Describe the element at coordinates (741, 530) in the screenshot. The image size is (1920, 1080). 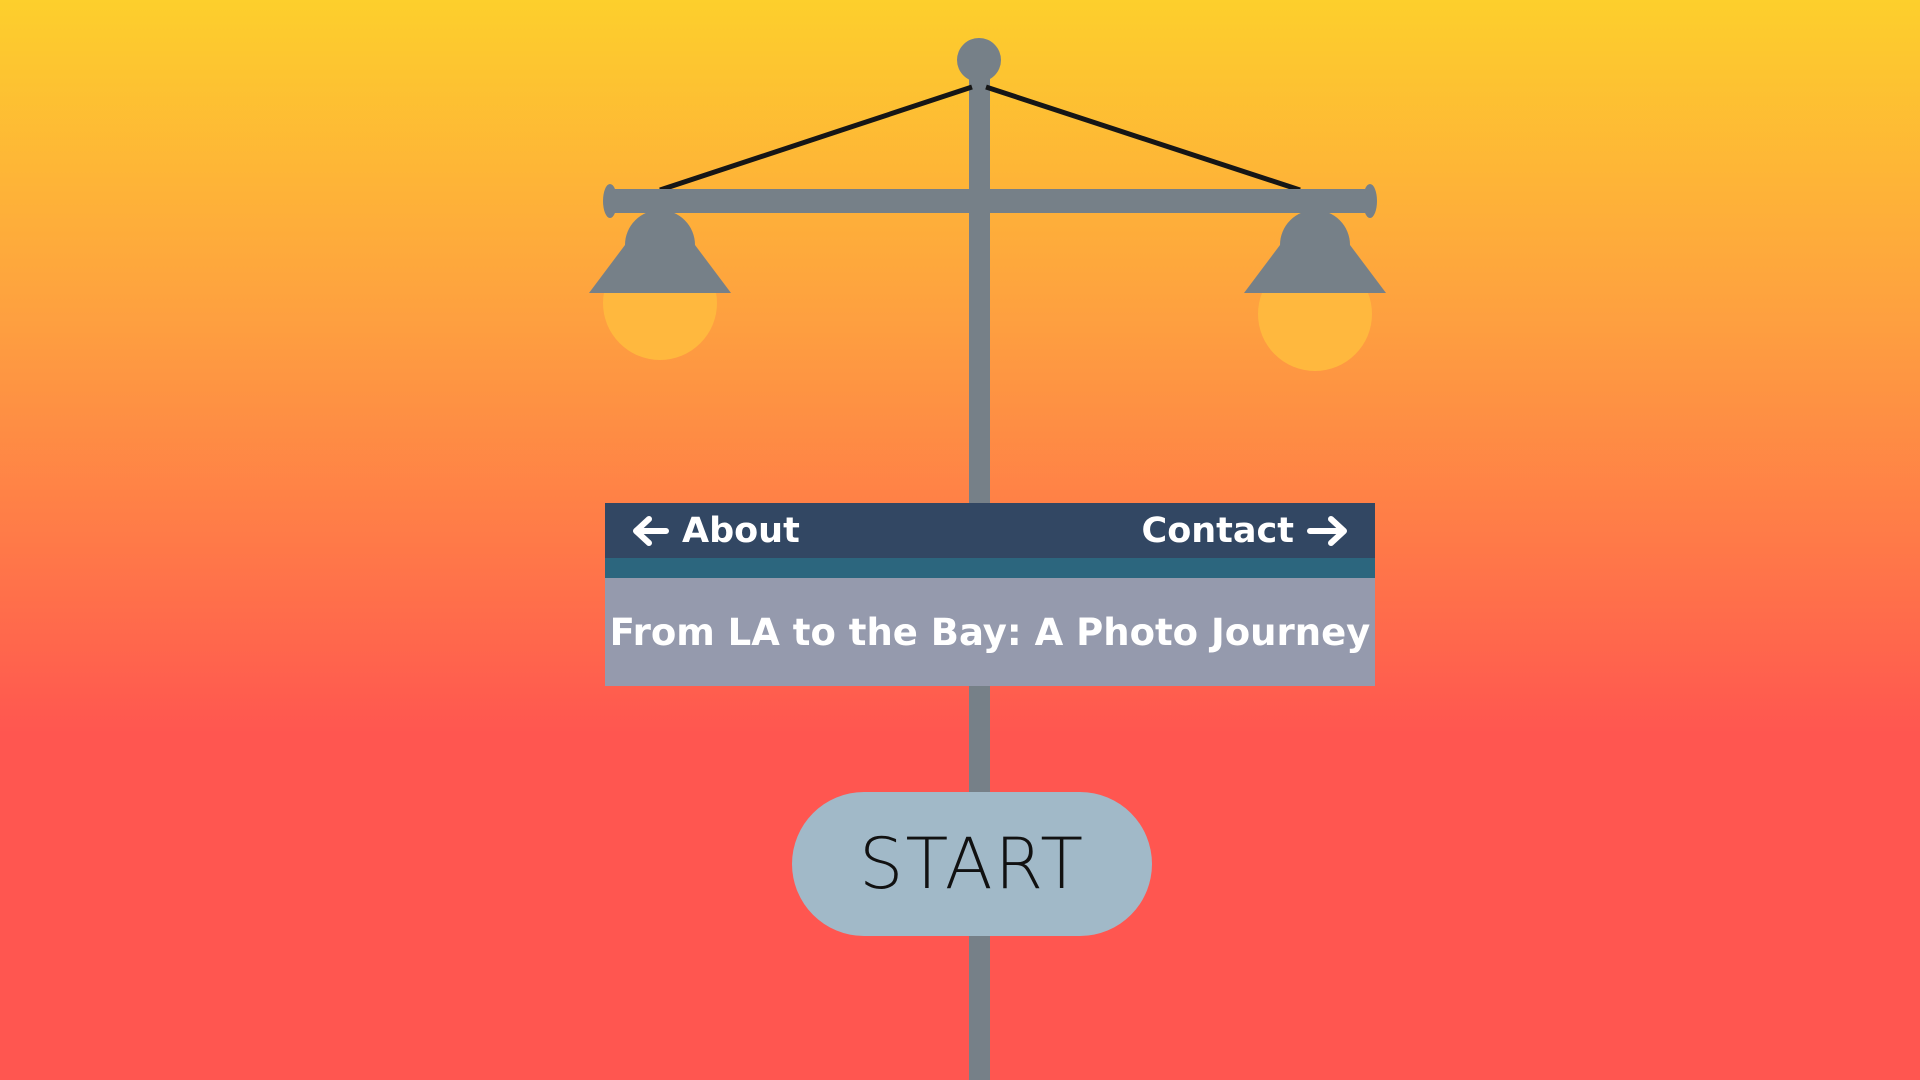
I see `about-label: About` at that location.